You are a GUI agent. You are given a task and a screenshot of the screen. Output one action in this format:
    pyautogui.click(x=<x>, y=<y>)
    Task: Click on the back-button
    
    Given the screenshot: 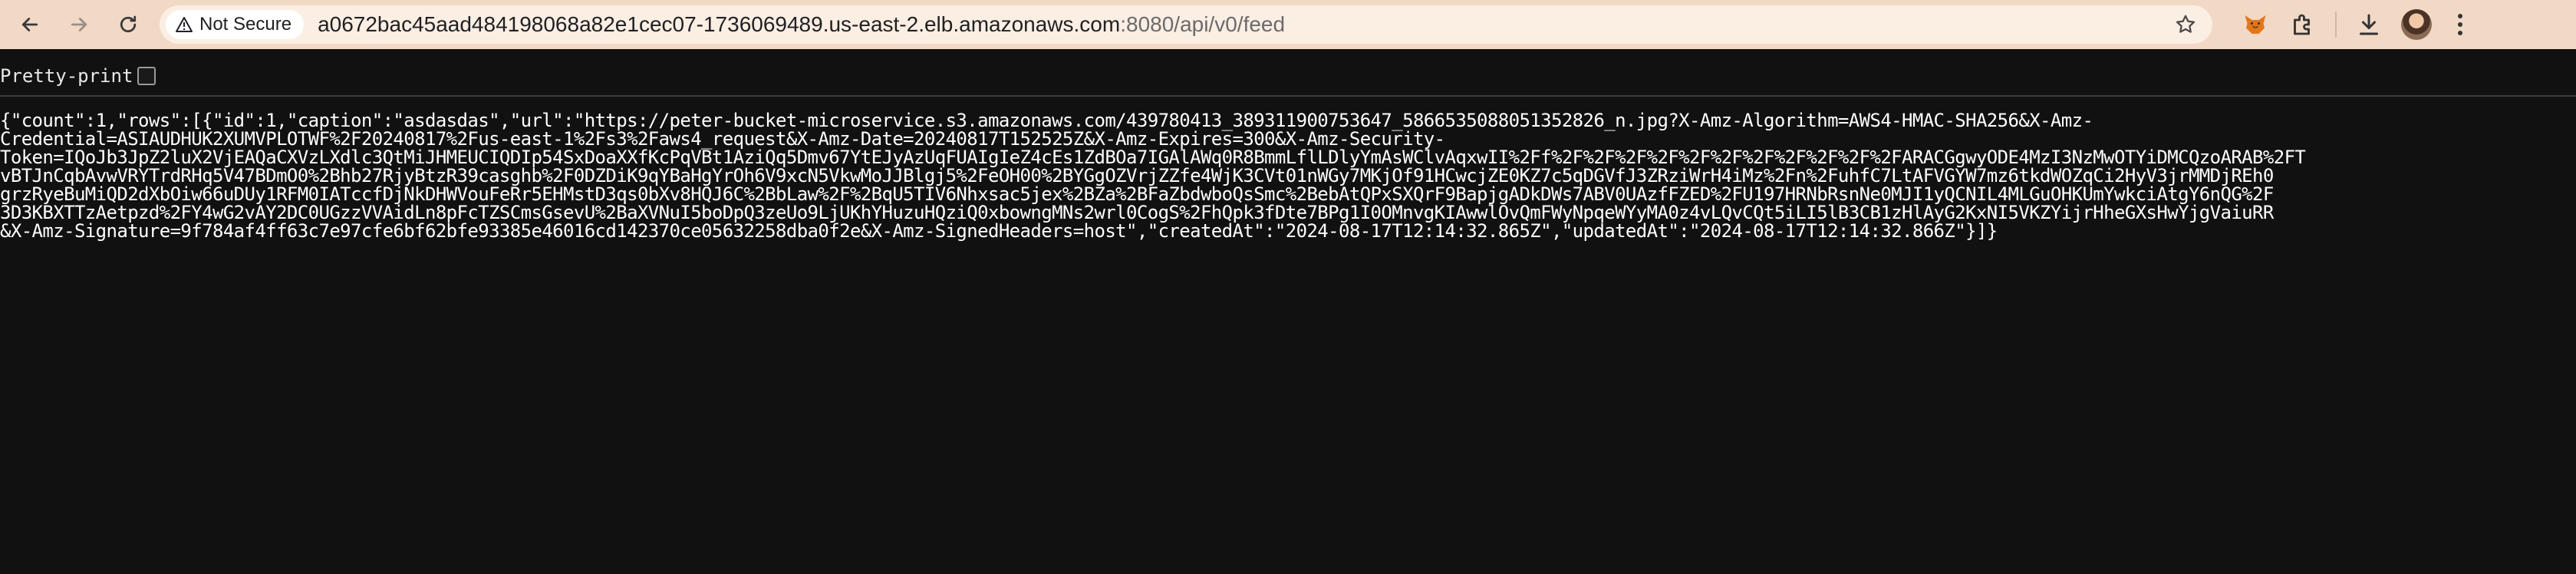 What is the action you would take?
    pyautogui.click(x=30, y=24)
    